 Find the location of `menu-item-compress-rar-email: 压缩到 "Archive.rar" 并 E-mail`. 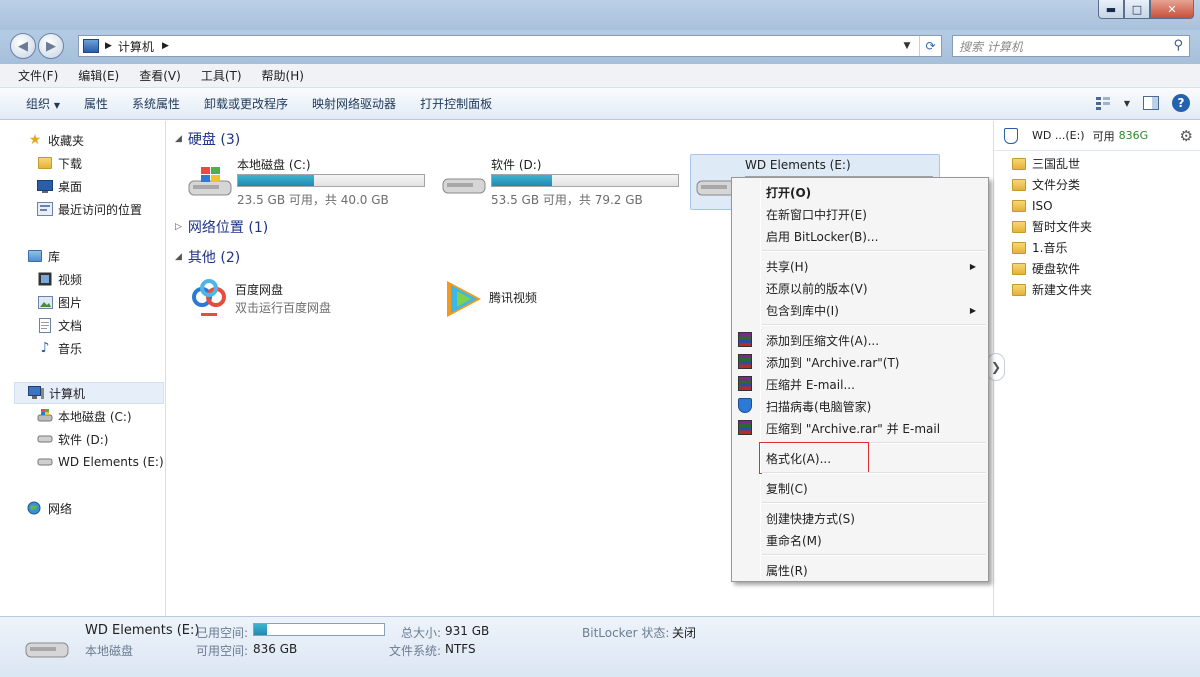

menu-item-compress-rar-email: 压缩到 "Archive.rar" 并 E-mail is located at coordinates (860, 428).